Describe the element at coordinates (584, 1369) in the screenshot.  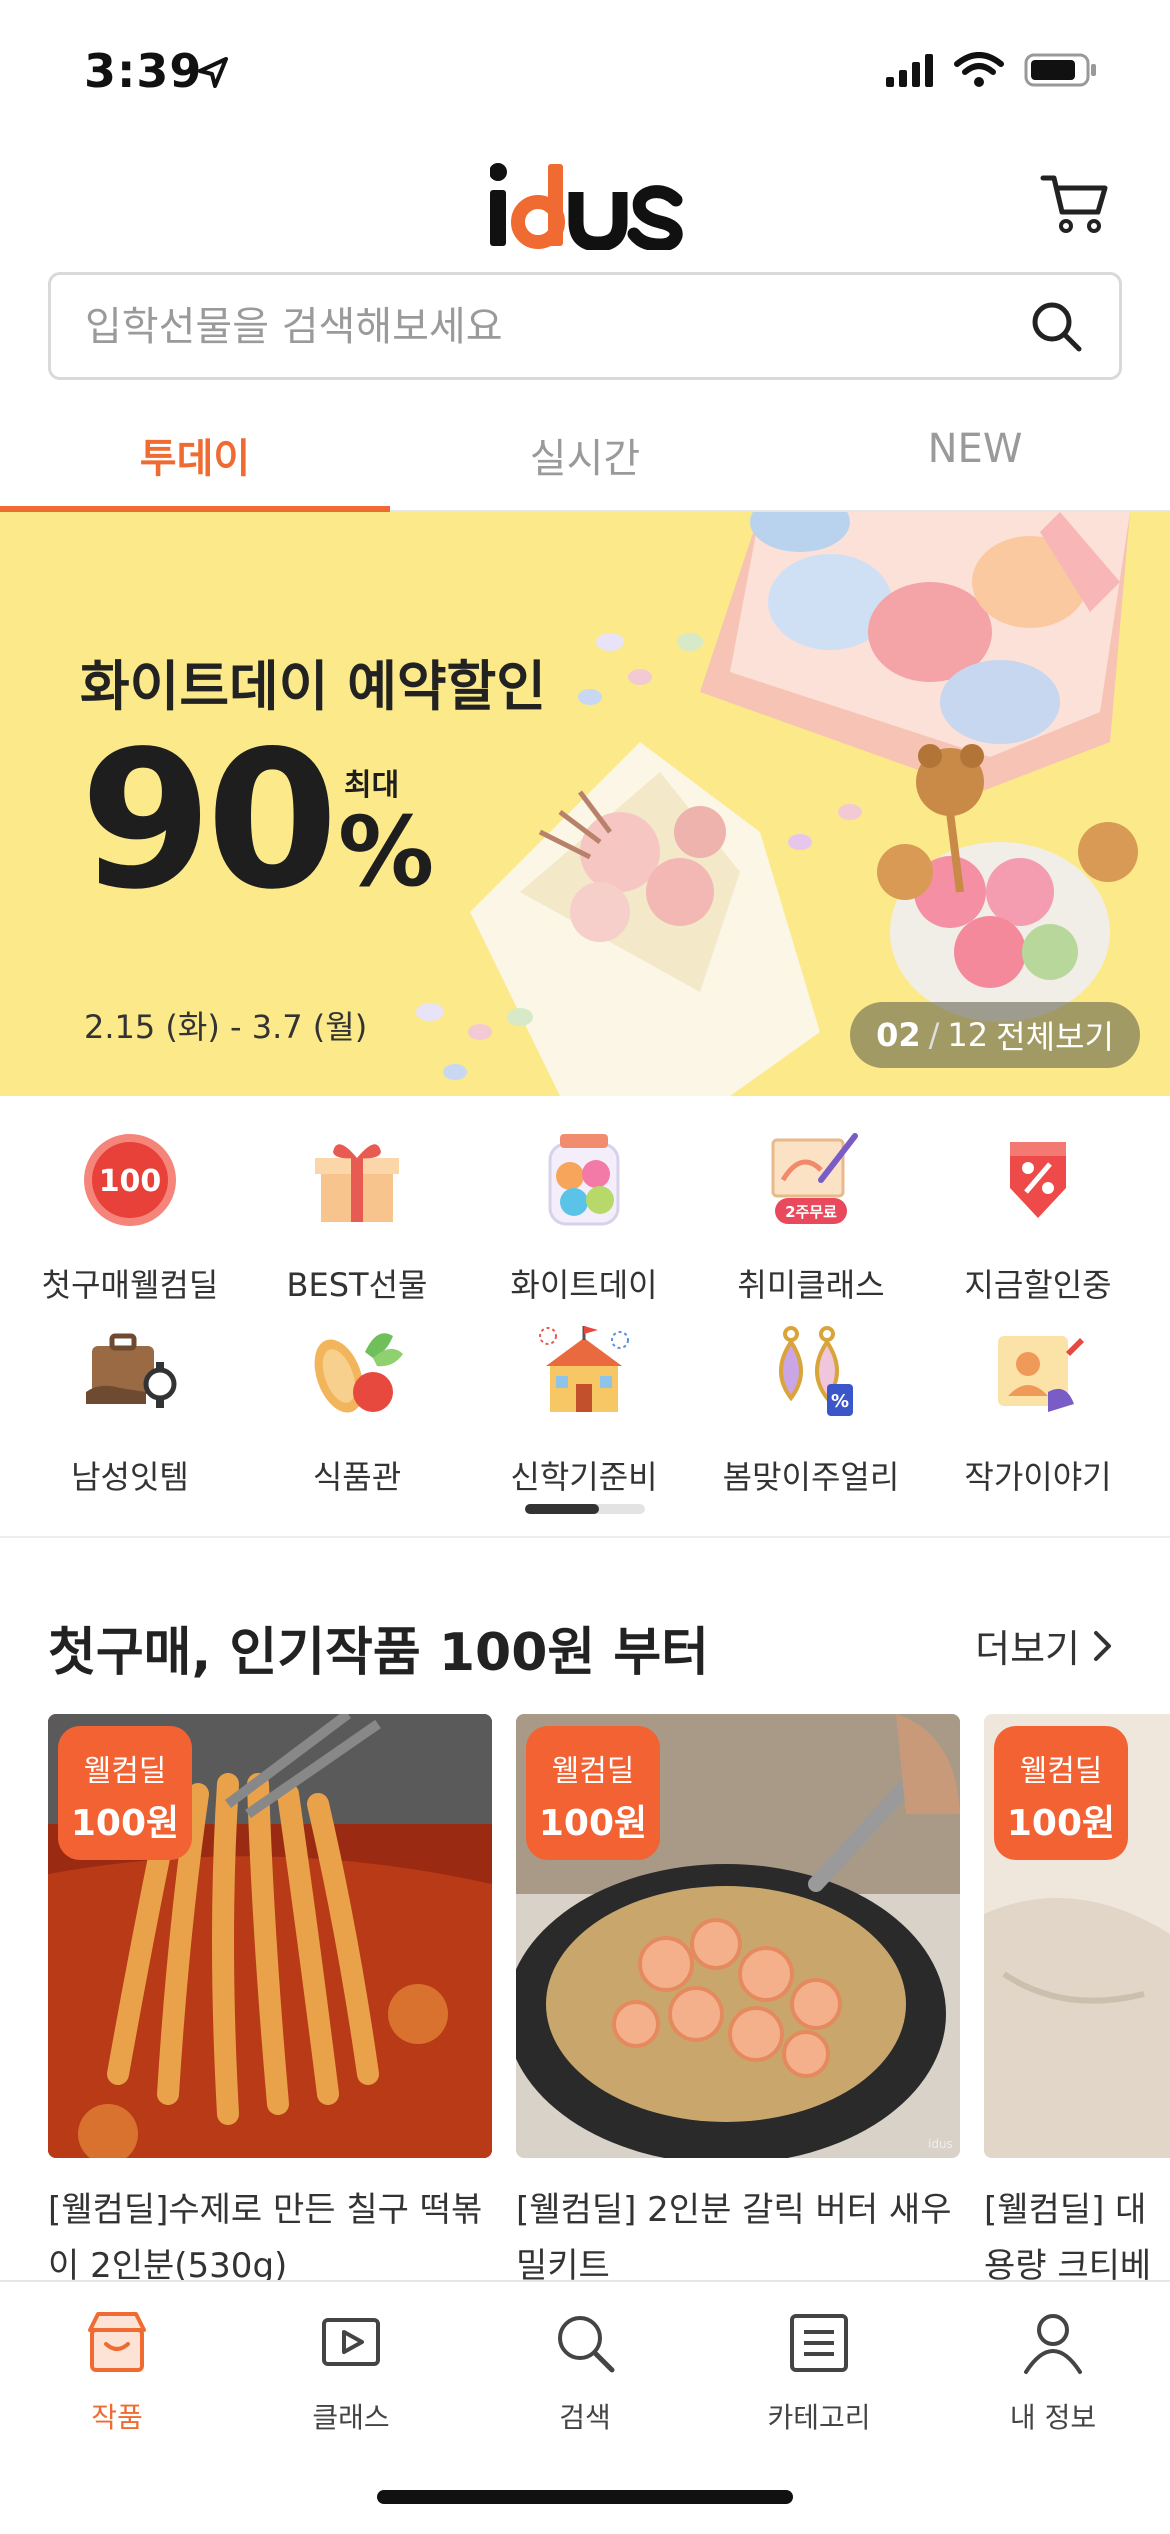
I see `school-icon` at that location.